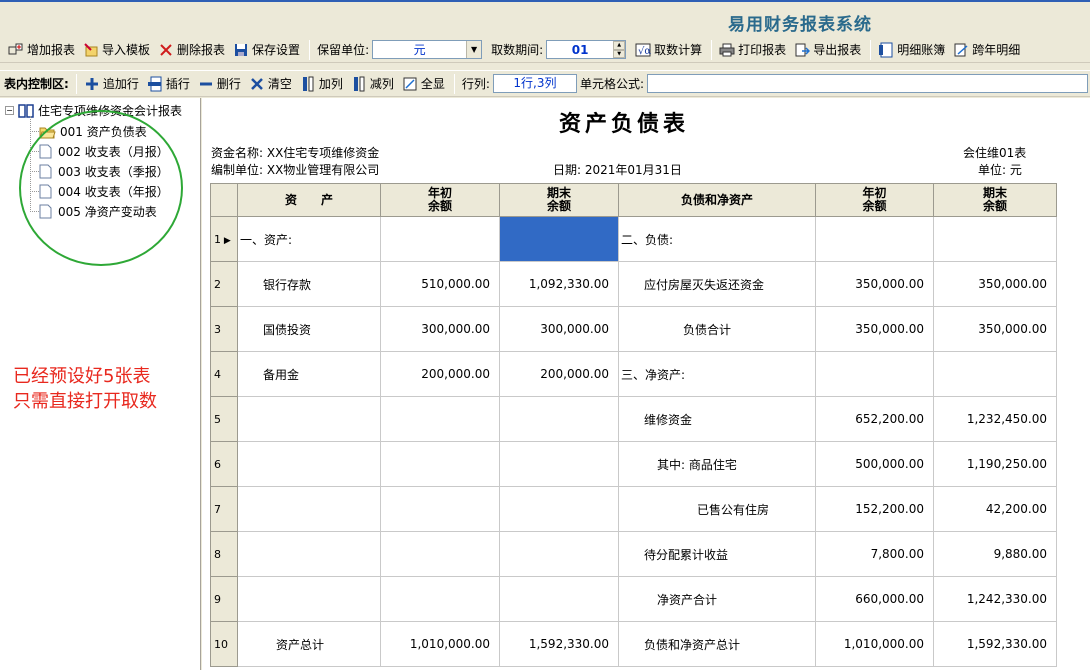 This screenshot has width=1090, height=670. Describe the element at coordinates (440, 374) in the screenshot. I see `asset-begin-cell: 200,000.00` at that location.